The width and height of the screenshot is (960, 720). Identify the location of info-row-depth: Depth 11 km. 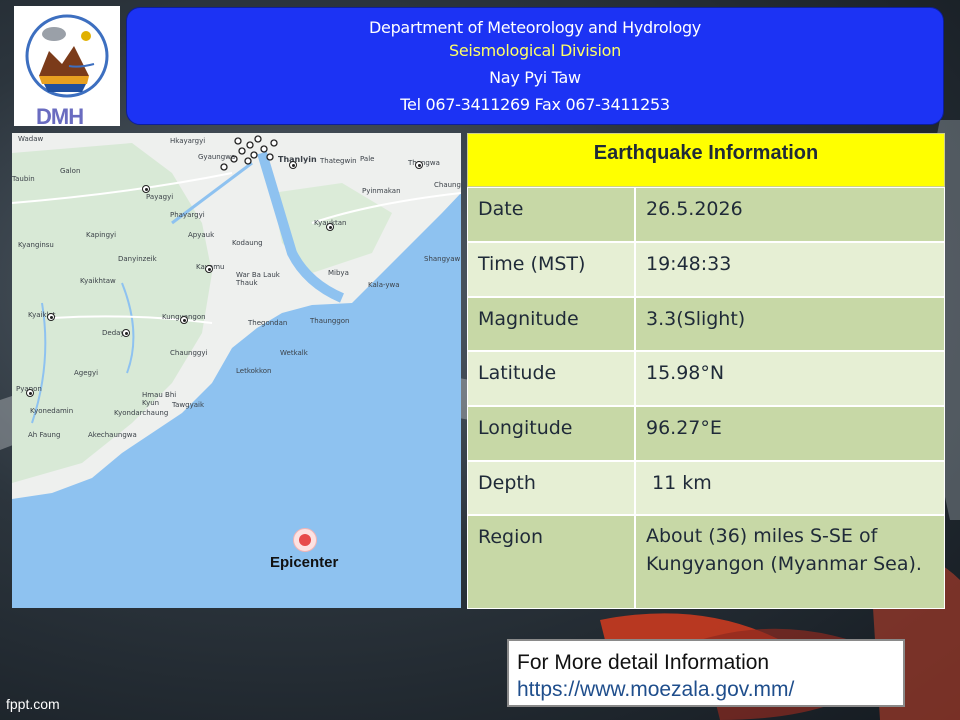
(706, 488).